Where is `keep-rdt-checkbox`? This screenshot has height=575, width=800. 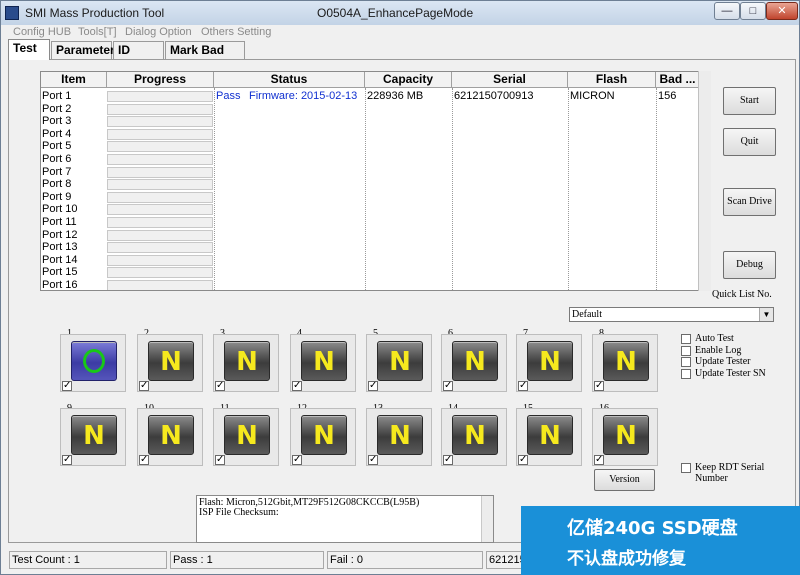
keep-rdt-checkbox is located at coordinates (686, 468).